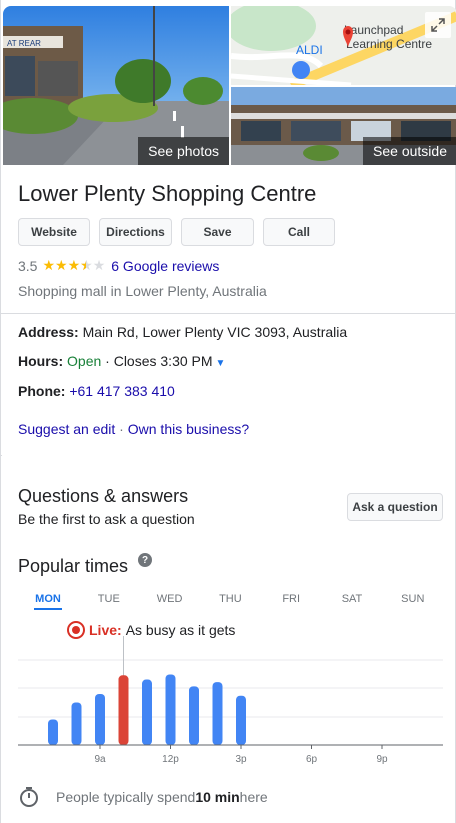  Describe the element at coordinates (188, 429) in the screenshot. I see `own-business-link: Own this business?` at that location.